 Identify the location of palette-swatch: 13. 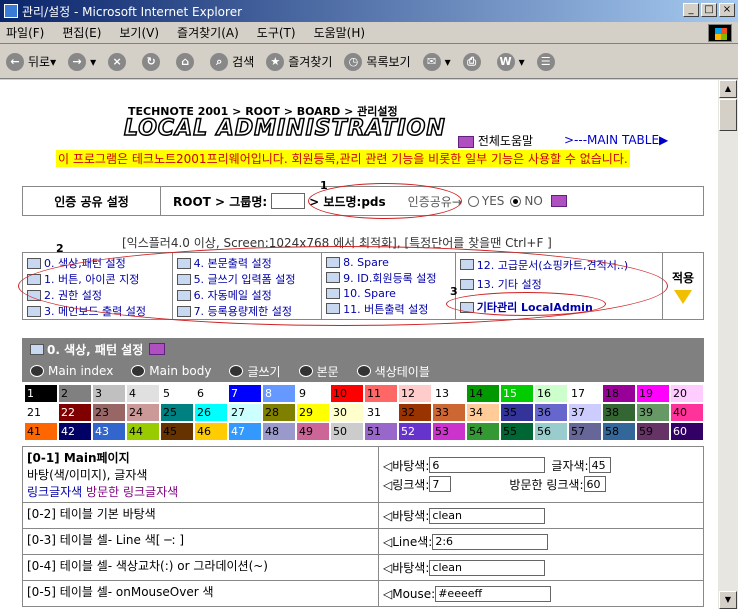
(449, 393).